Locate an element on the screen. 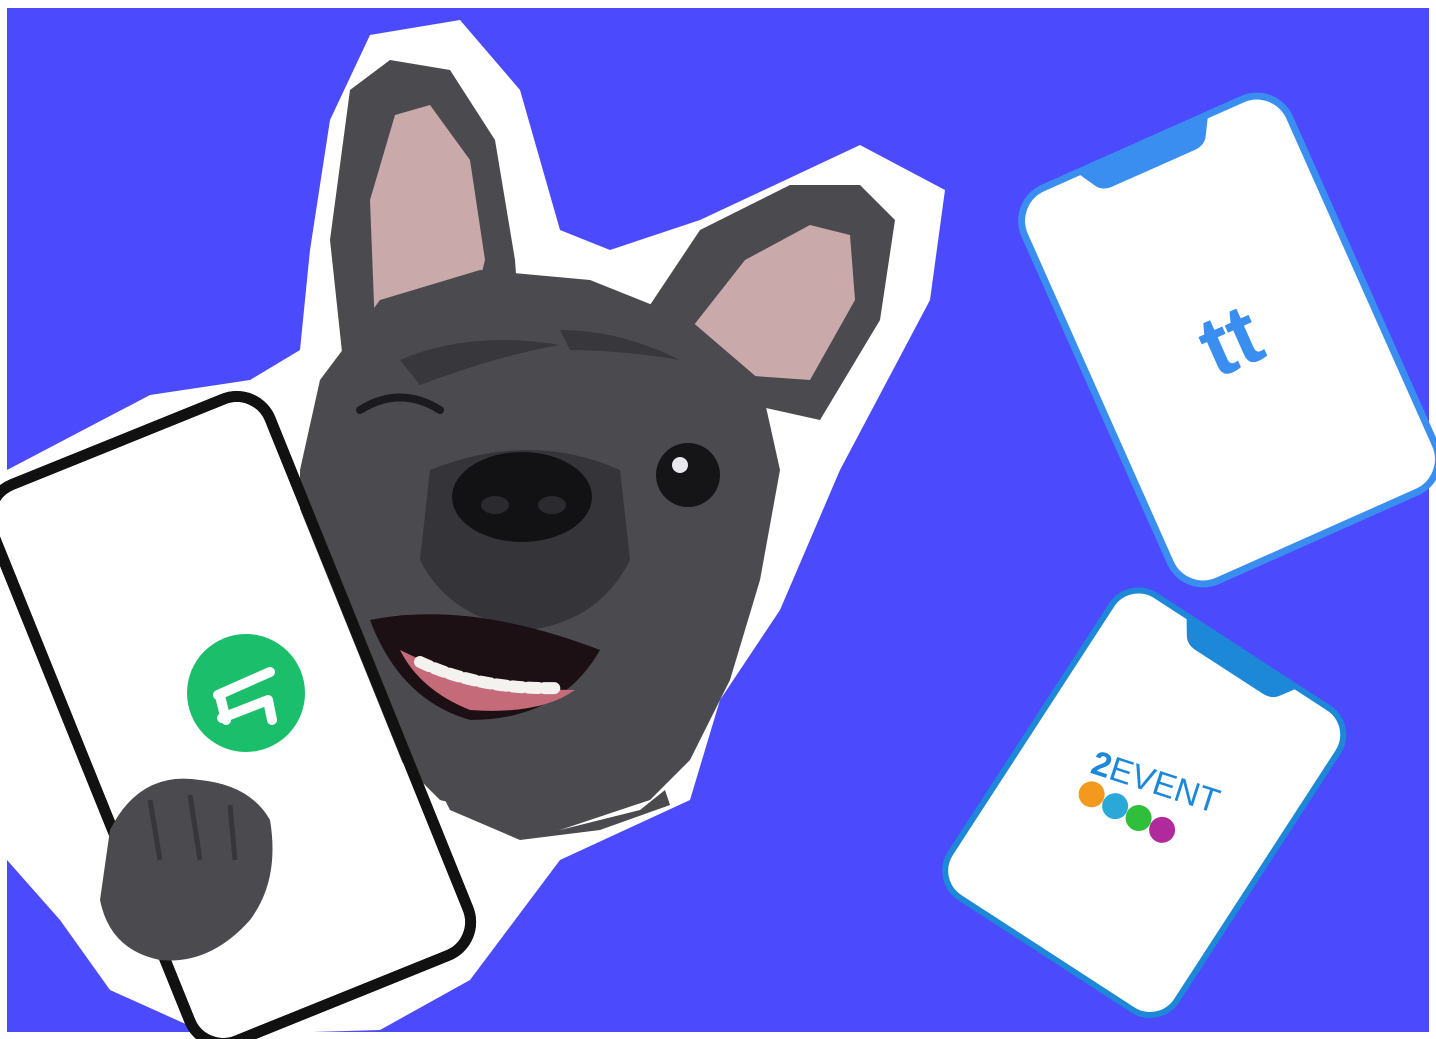 This screenshot has height=1039, width=1436. top-border is located at coordinates (718, 4).